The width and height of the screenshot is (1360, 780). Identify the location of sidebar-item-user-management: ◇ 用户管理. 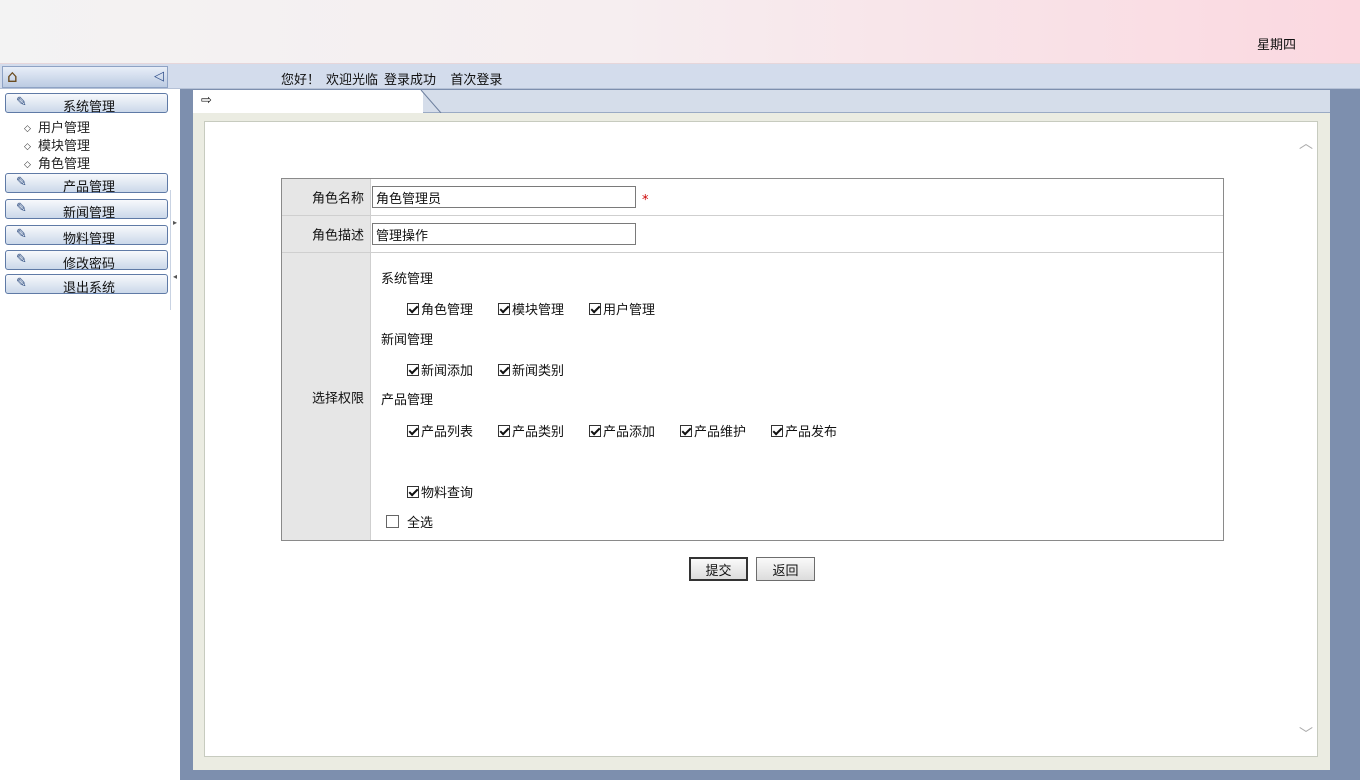
(57, 126).